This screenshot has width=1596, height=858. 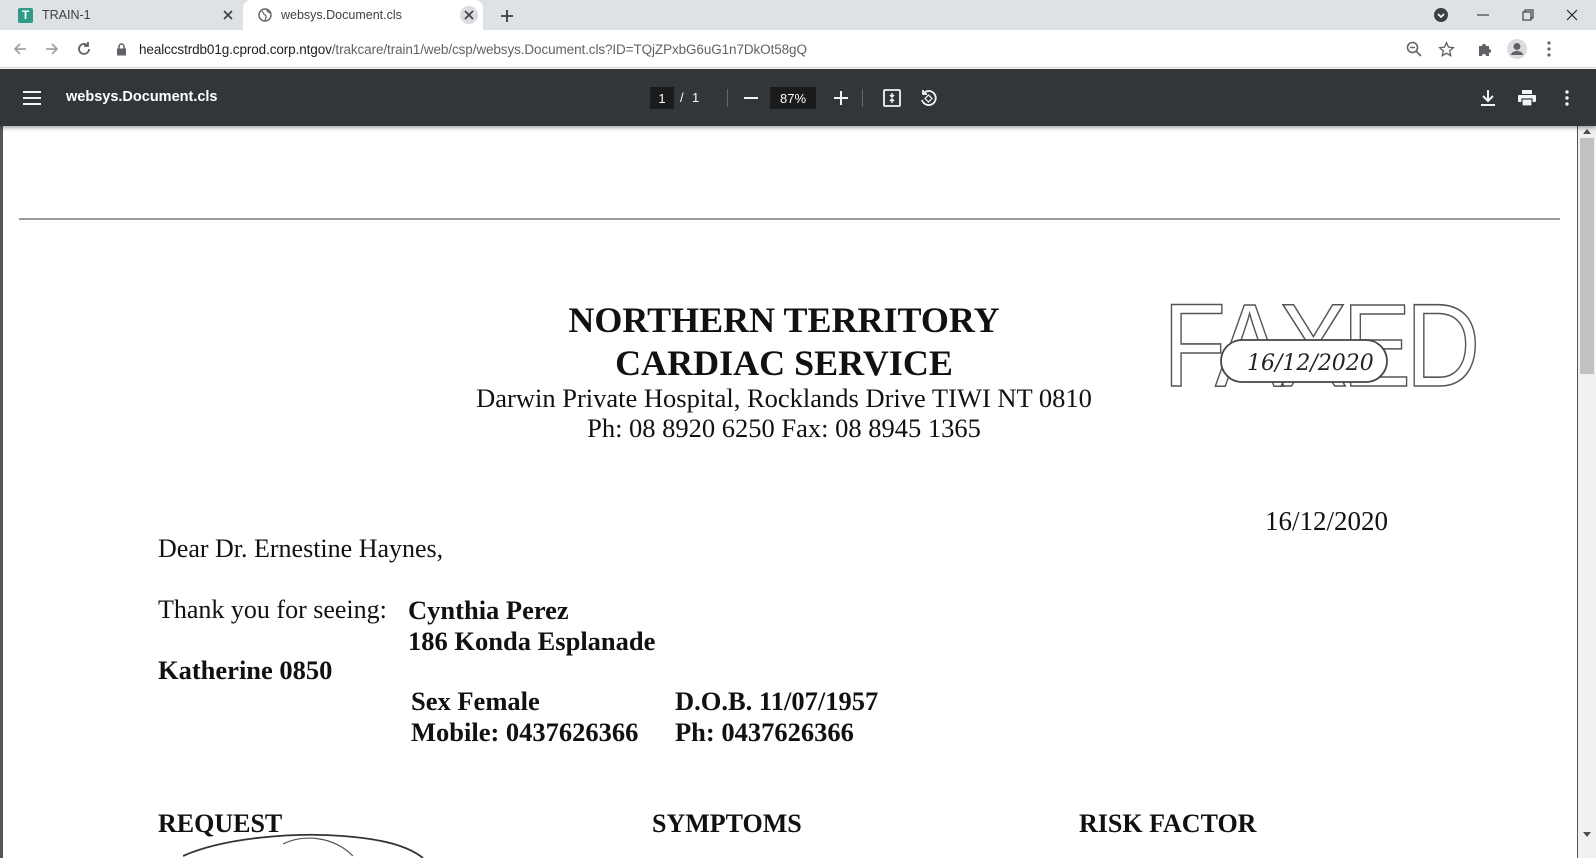 I want to click on print-icon, so click(x=1527, y=98).